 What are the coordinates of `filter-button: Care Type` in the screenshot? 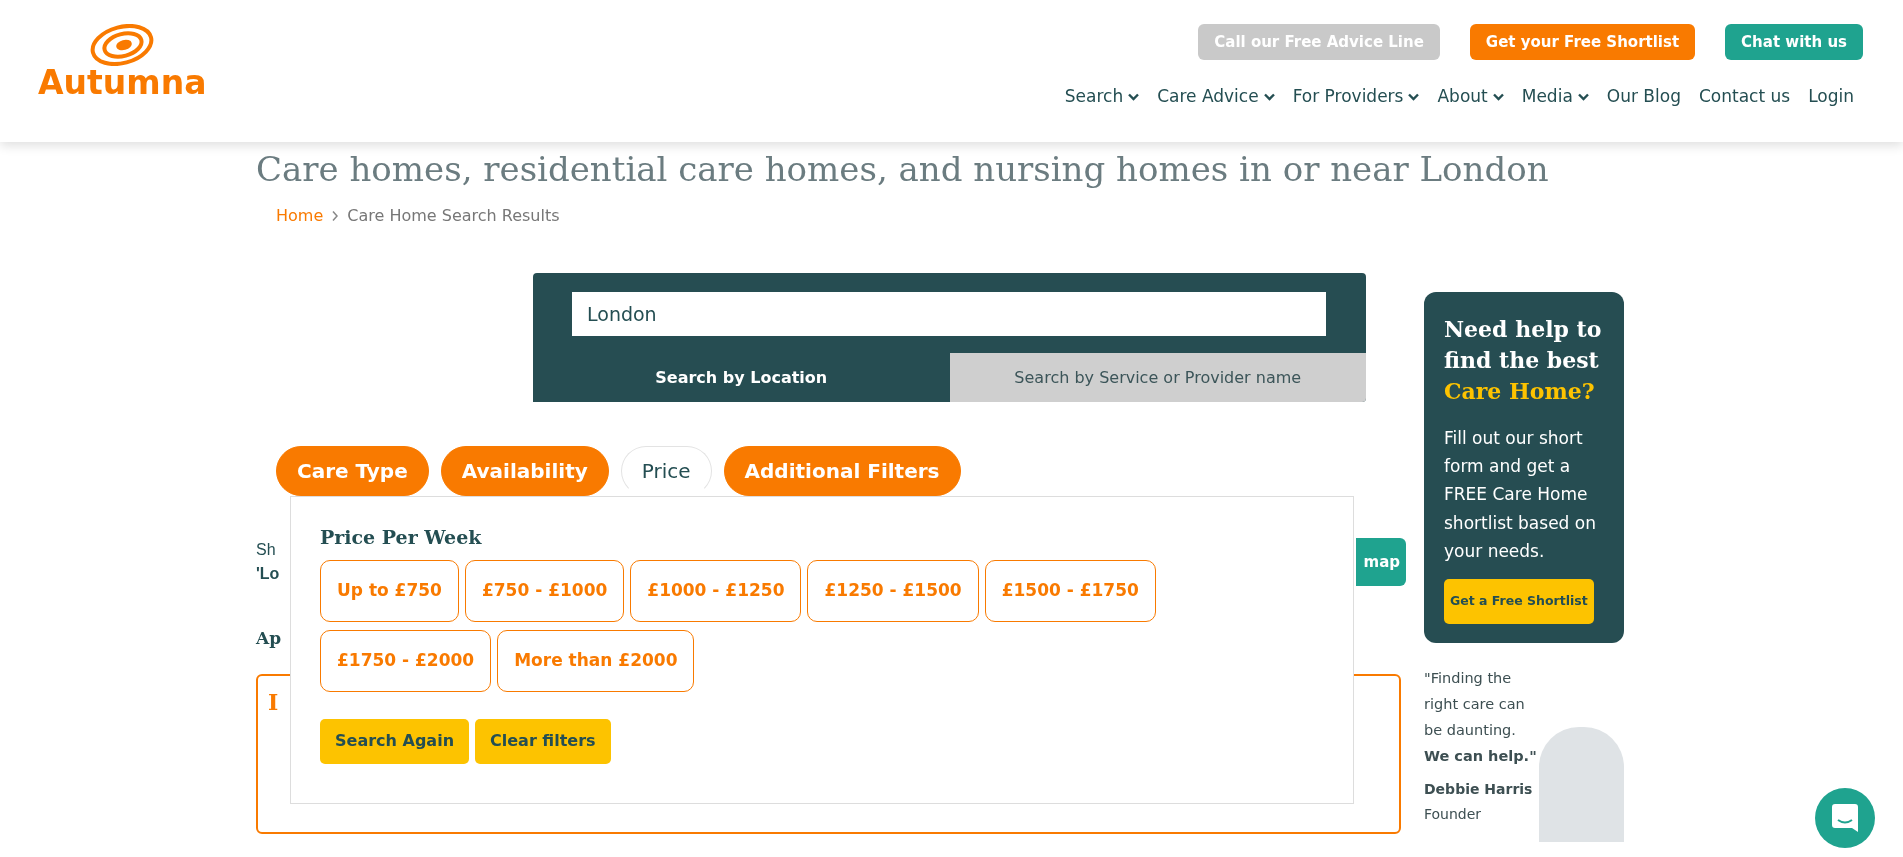 It's located at (352, 471).